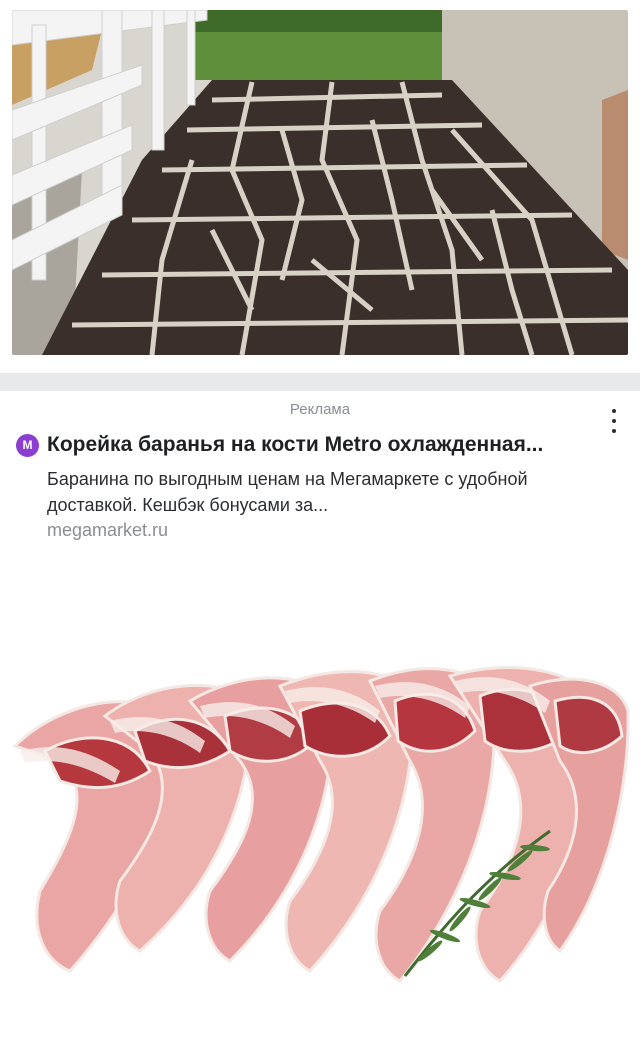  What do you see at coordinates (107, 530) in the screenshot?
I see `ad-domain-link: megamarket.ru` at bounding box center [107, 530].